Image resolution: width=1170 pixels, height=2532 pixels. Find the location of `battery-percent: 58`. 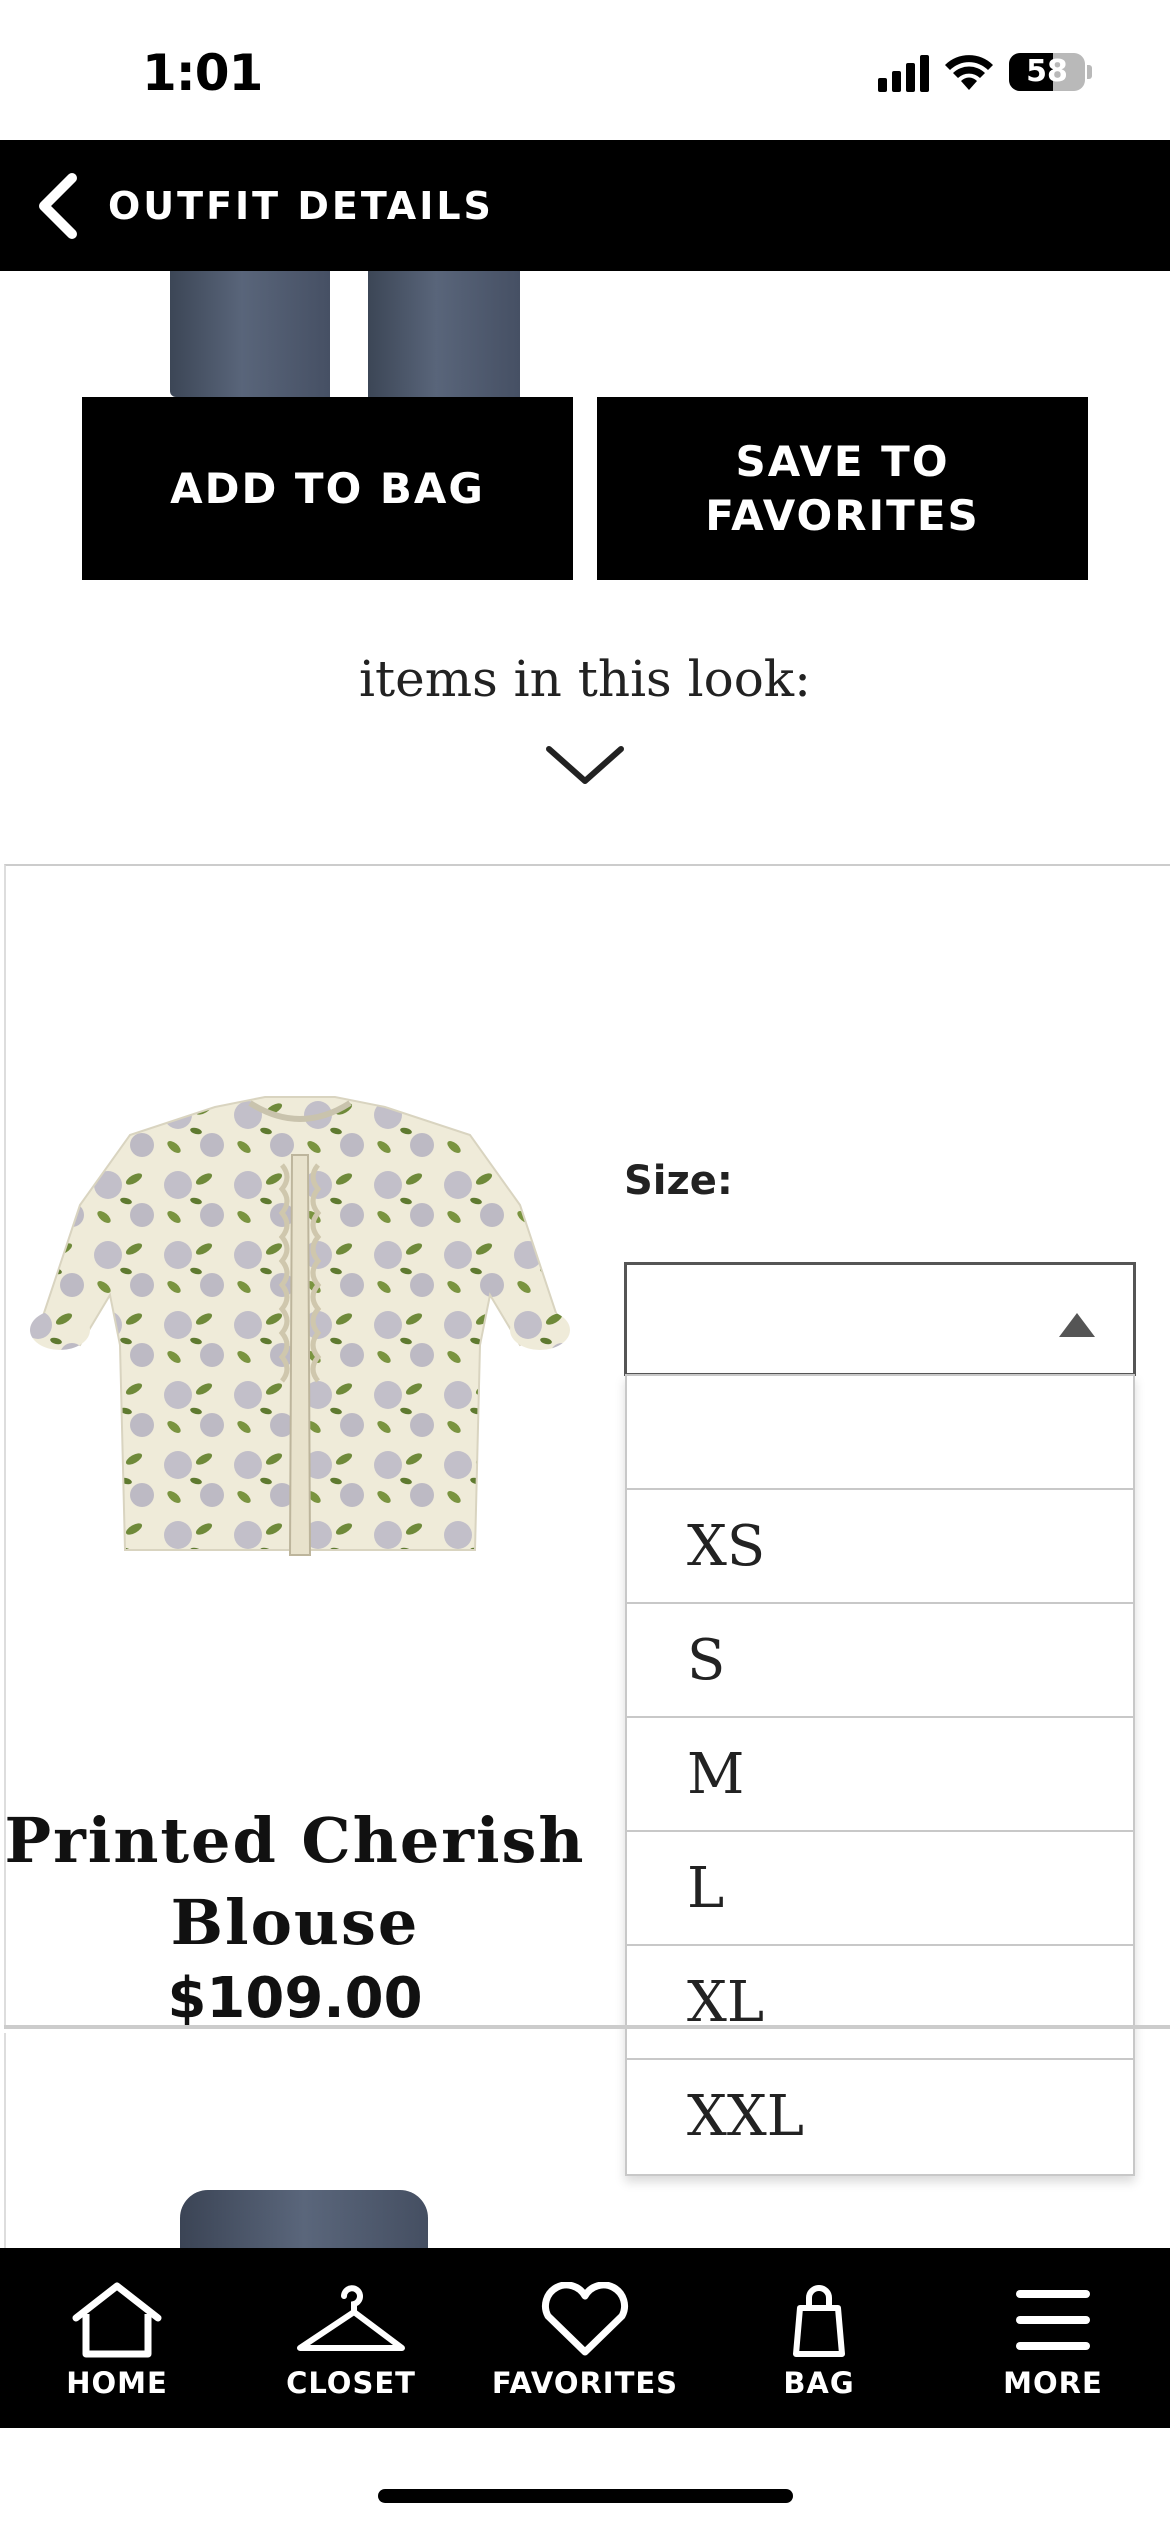

battery-percent: 58 is located at coordinates (1047, 71).